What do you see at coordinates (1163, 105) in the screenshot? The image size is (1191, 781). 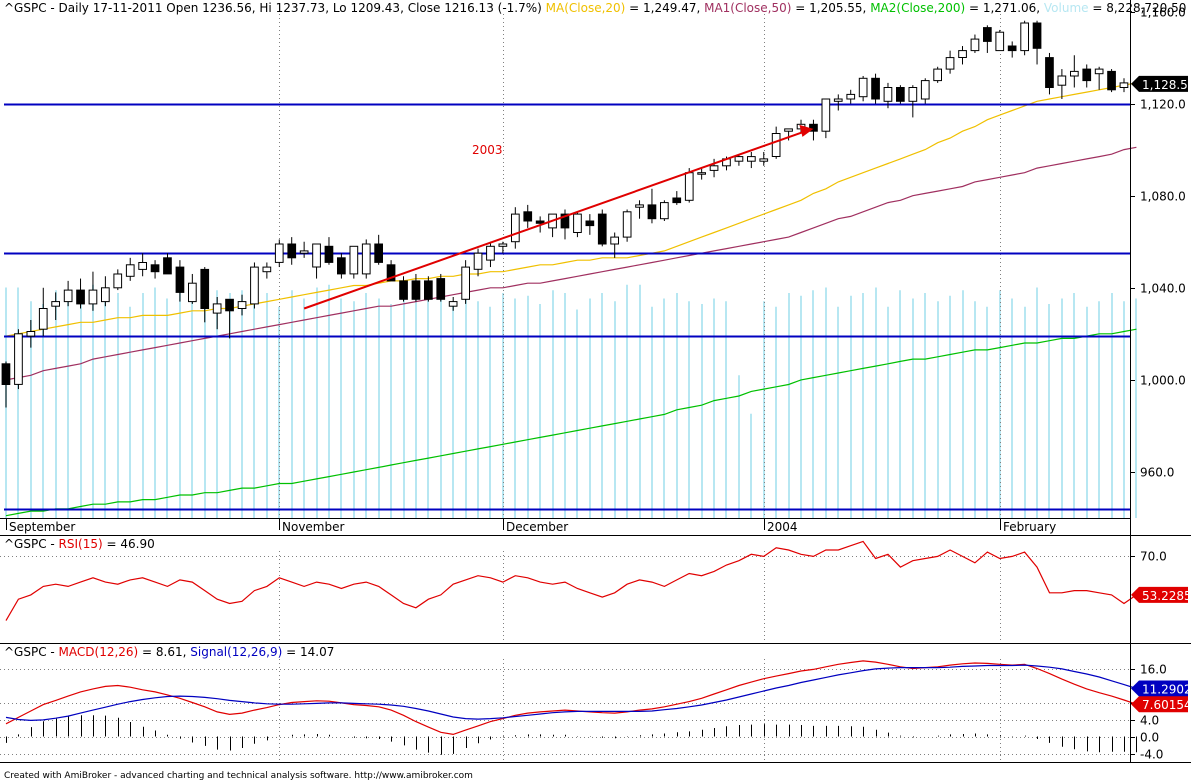 I see `price-tick-label: 1,120.0` at bounding box center [1163, 105].